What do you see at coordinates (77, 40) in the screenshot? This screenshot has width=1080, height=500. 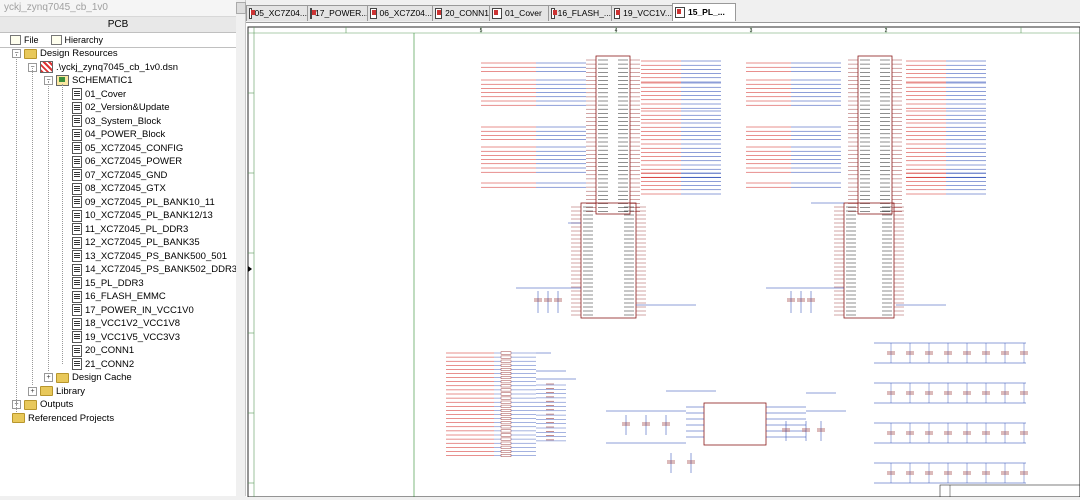 I see `tab-hierarchy: Hierarchy` at bounding box center [77, 40].